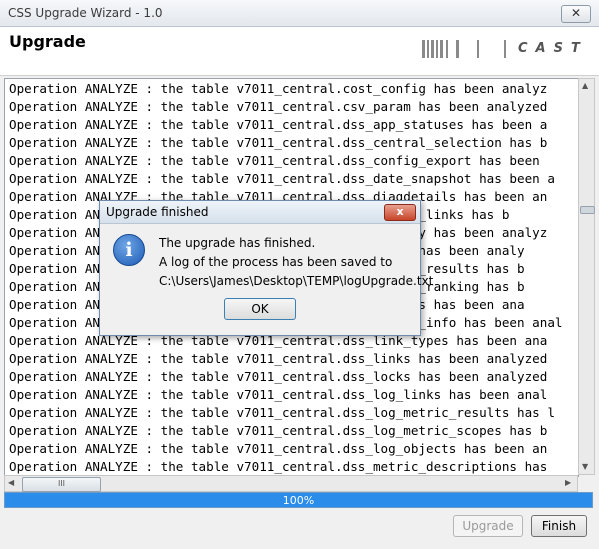 This screenshot has height=549, width=599. I want to click on scroll-down-icon: ▼, so click(585, 466).